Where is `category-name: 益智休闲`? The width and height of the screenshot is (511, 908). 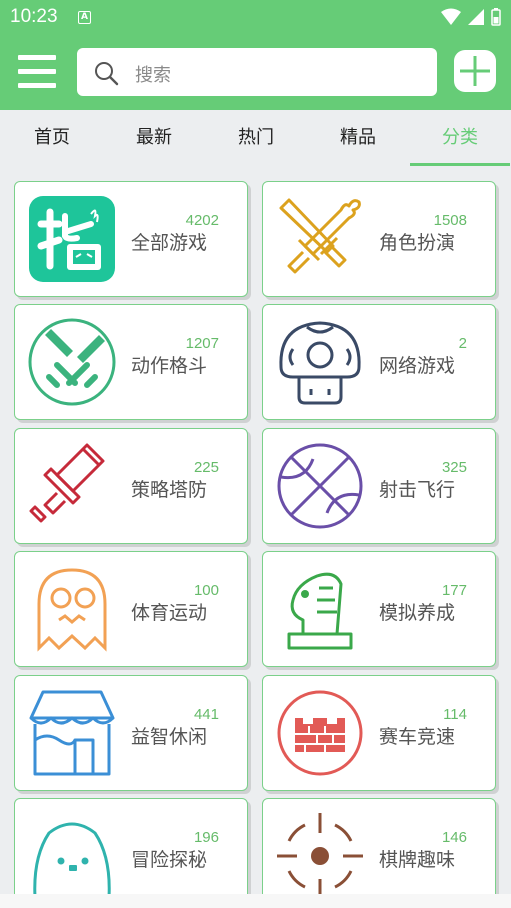 category-name: 益智休闲 is located at coordinates (169, 737).